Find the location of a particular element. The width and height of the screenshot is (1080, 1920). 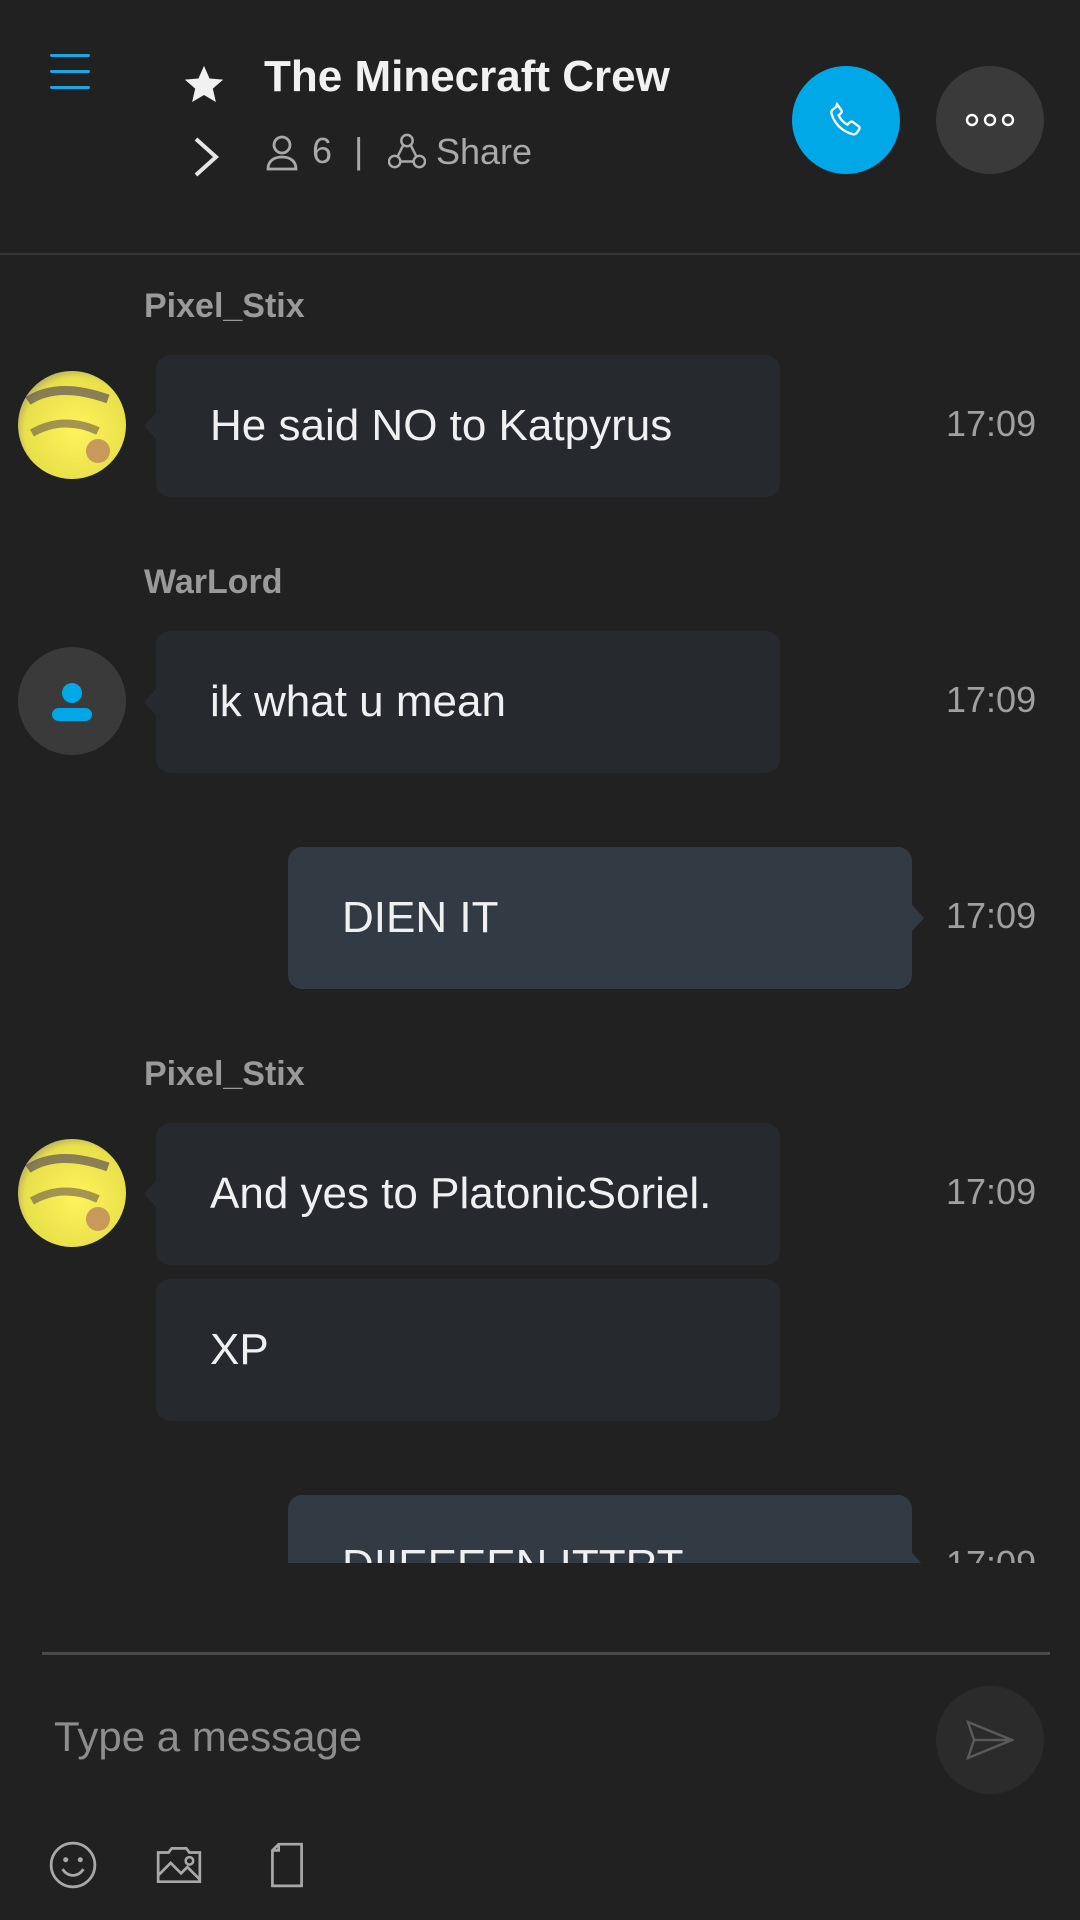

message-bubble-outgoing: DIIEEEEN ITTRT is located at coordinates (606, 1529).